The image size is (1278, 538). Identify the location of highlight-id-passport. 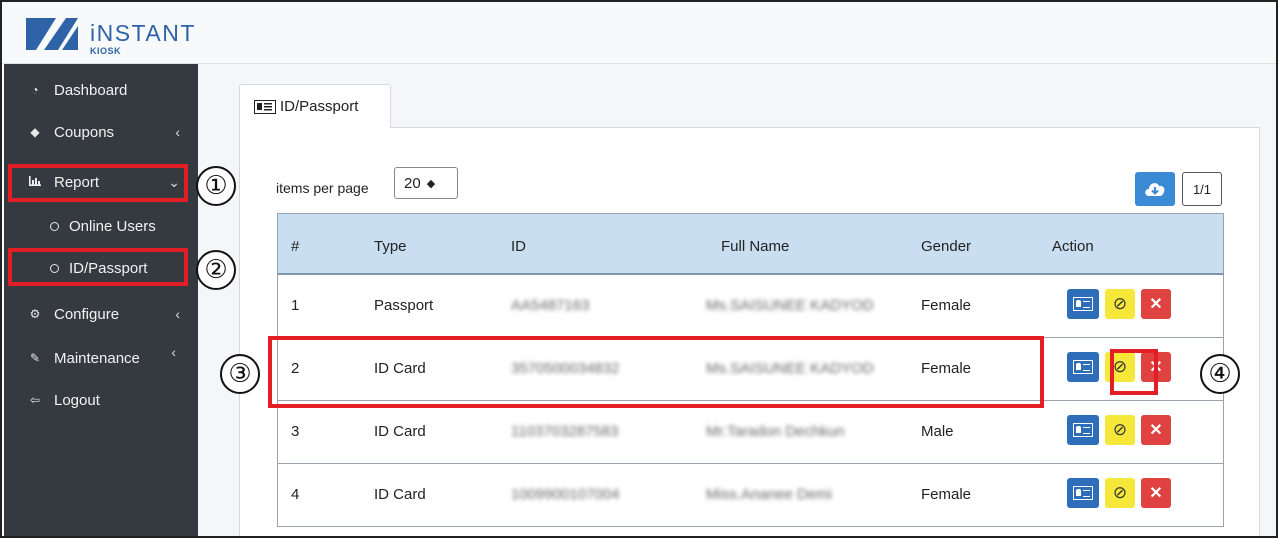
(98, 267).